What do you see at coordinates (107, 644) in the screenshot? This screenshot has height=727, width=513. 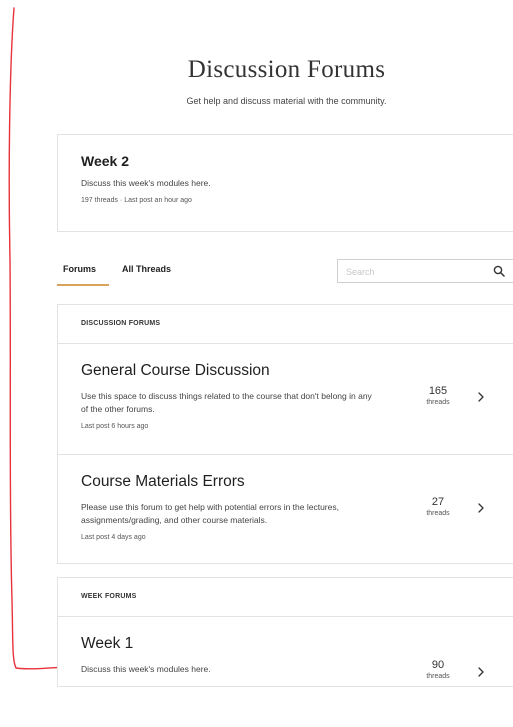 I see `forum-title: Week 1` at bounding box center [107, 644].